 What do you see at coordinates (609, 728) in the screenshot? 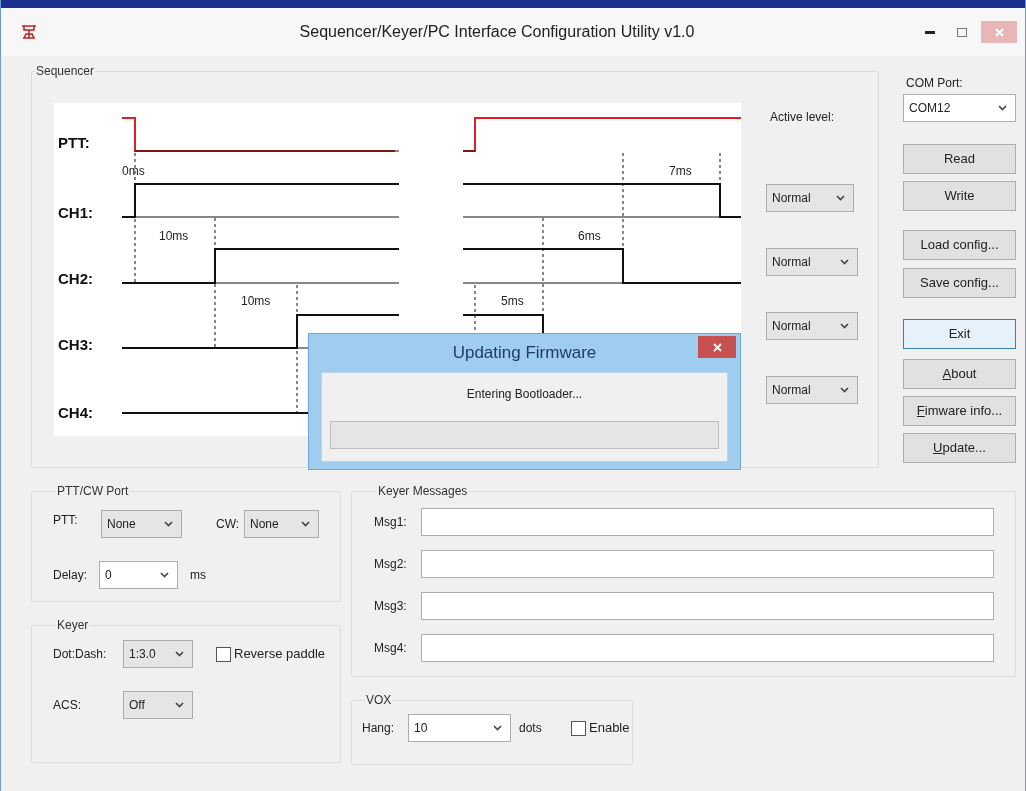
I see `checkbox-label: Enable` at bounding box center [609, 728].